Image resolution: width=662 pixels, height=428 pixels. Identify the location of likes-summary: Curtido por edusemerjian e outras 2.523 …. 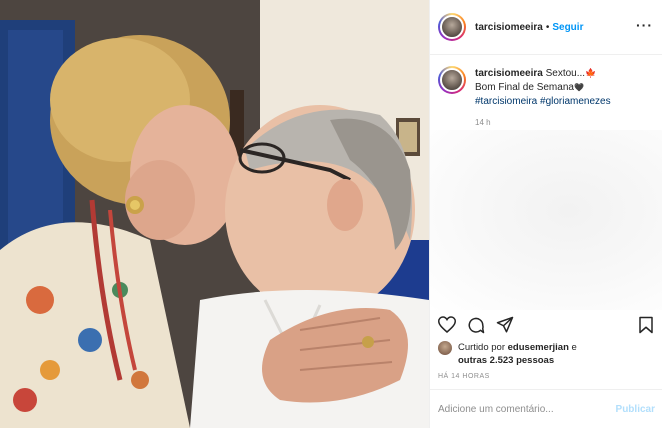
(507, 354).